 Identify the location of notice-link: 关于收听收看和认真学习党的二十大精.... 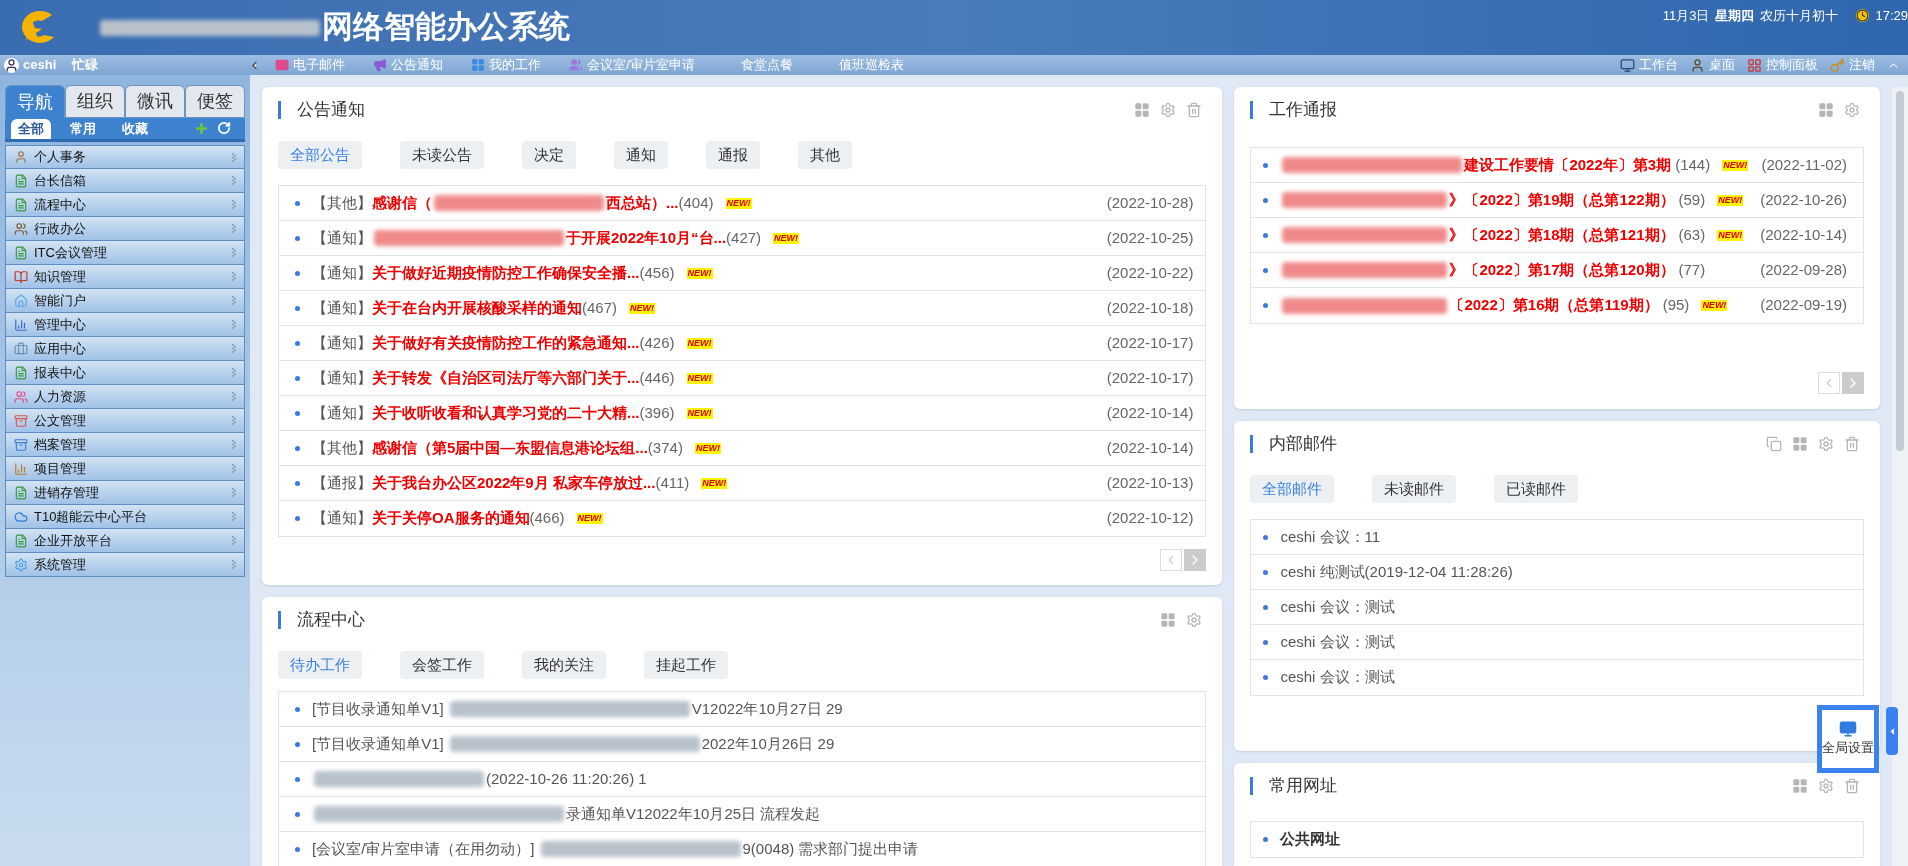
(506, 413).